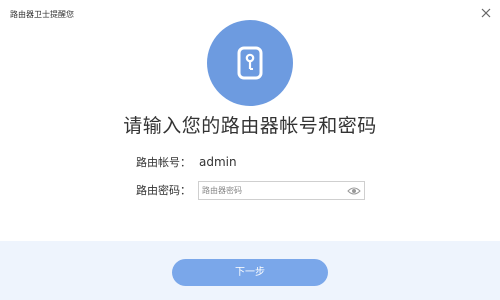 Image resolution: width=500 pixels, height=300 pixels. I want to click on lock-icon, so click(250, 63).